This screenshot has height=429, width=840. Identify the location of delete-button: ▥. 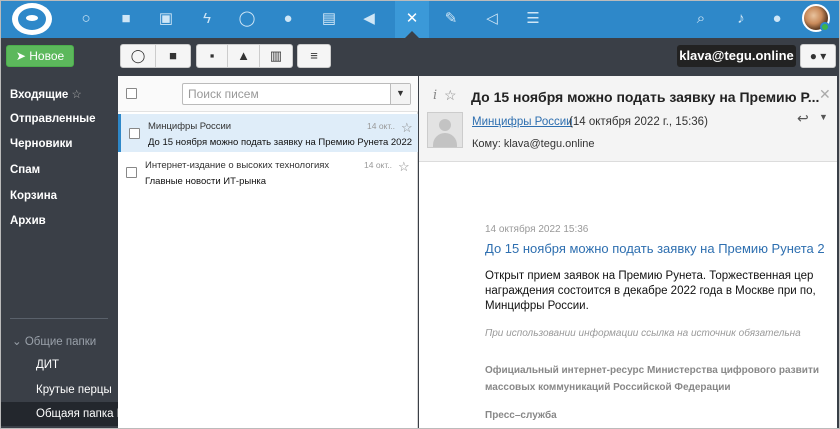
(276, 56).